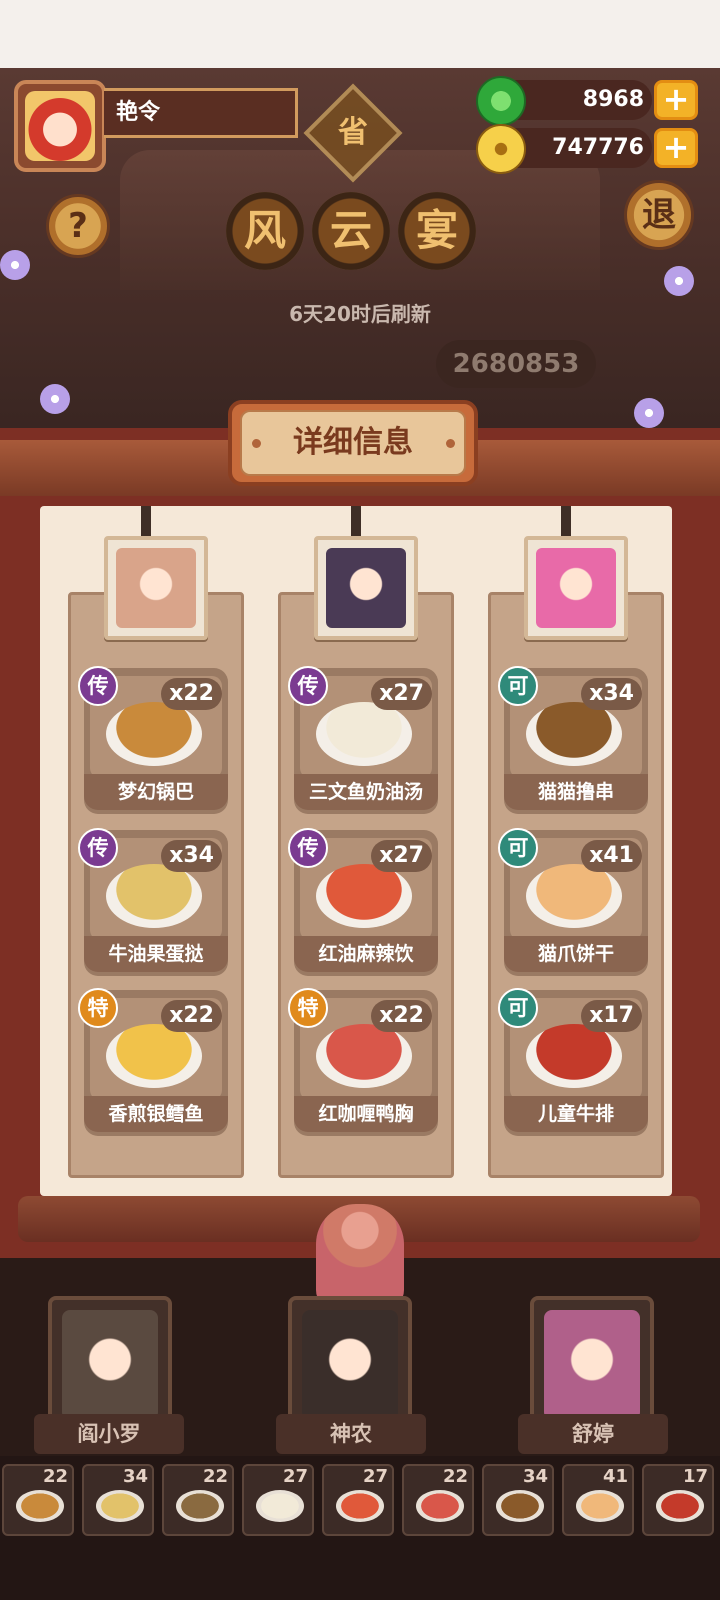 The width and height of the screenshot is (720, 1600). Describe the element at coordinates (695, 1476) in the screenshot. I see `inventory-count: 17` at that location.